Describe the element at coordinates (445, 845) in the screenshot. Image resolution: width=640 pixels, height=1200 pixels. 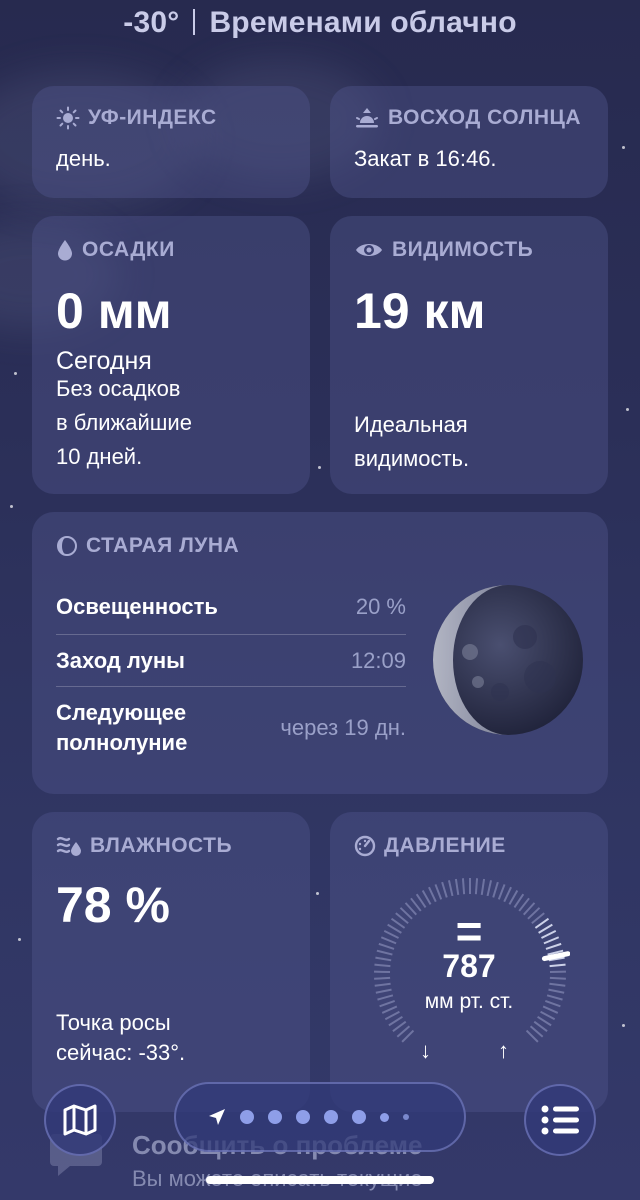
I see `pressure-title-text: ДАВЛЕНИЕ` at that location.